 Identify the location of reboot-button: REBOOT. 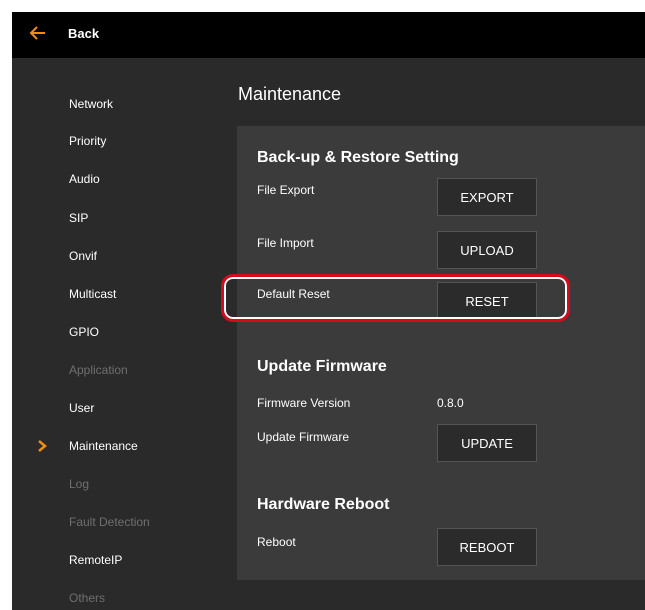
(487, 547).